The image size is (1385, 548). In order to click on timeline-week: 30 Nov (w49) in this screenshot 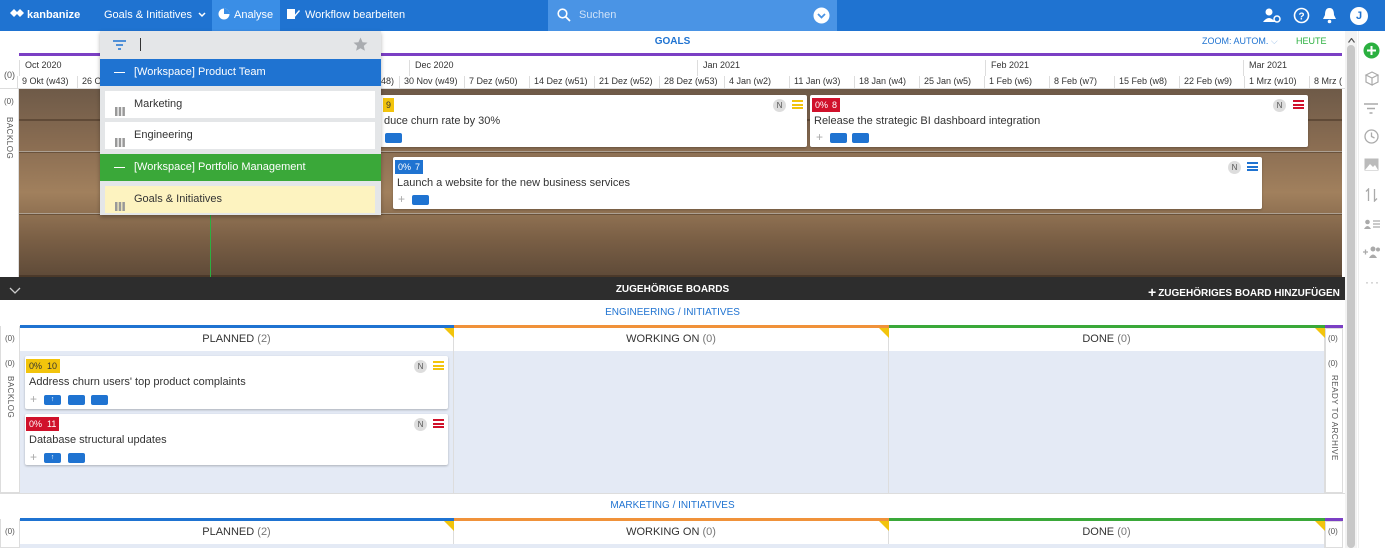, I will do `click(428, 82)`.